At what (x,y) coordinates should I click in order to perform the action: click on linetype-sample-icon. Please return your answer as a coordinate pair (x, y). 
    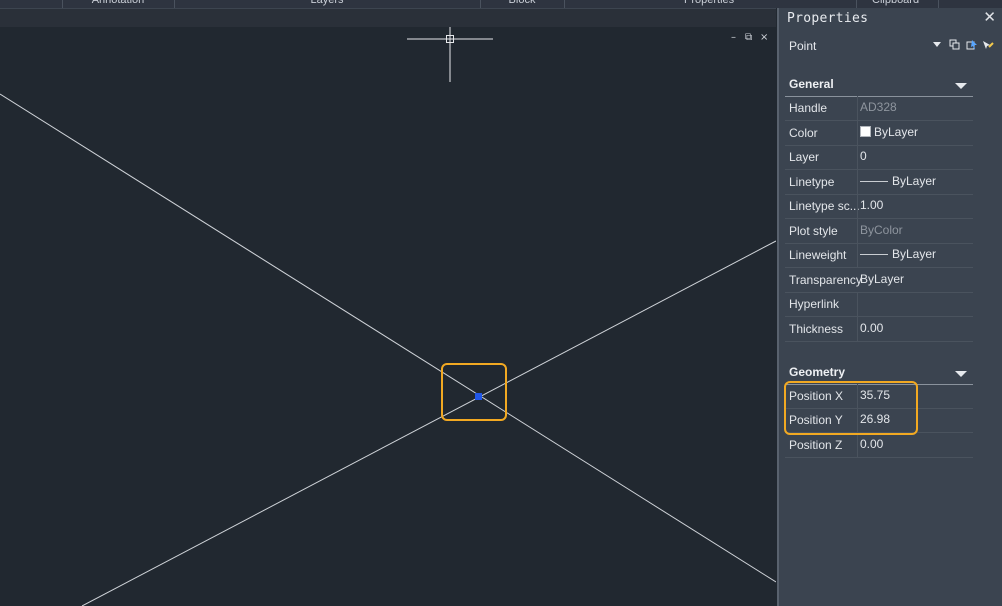
    Looking at the image, I should click on (874, 181).